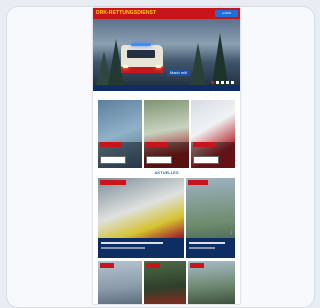 The width and height of the screenshot is (320, 308). I want to click on headlight-right, so click(158, 66).